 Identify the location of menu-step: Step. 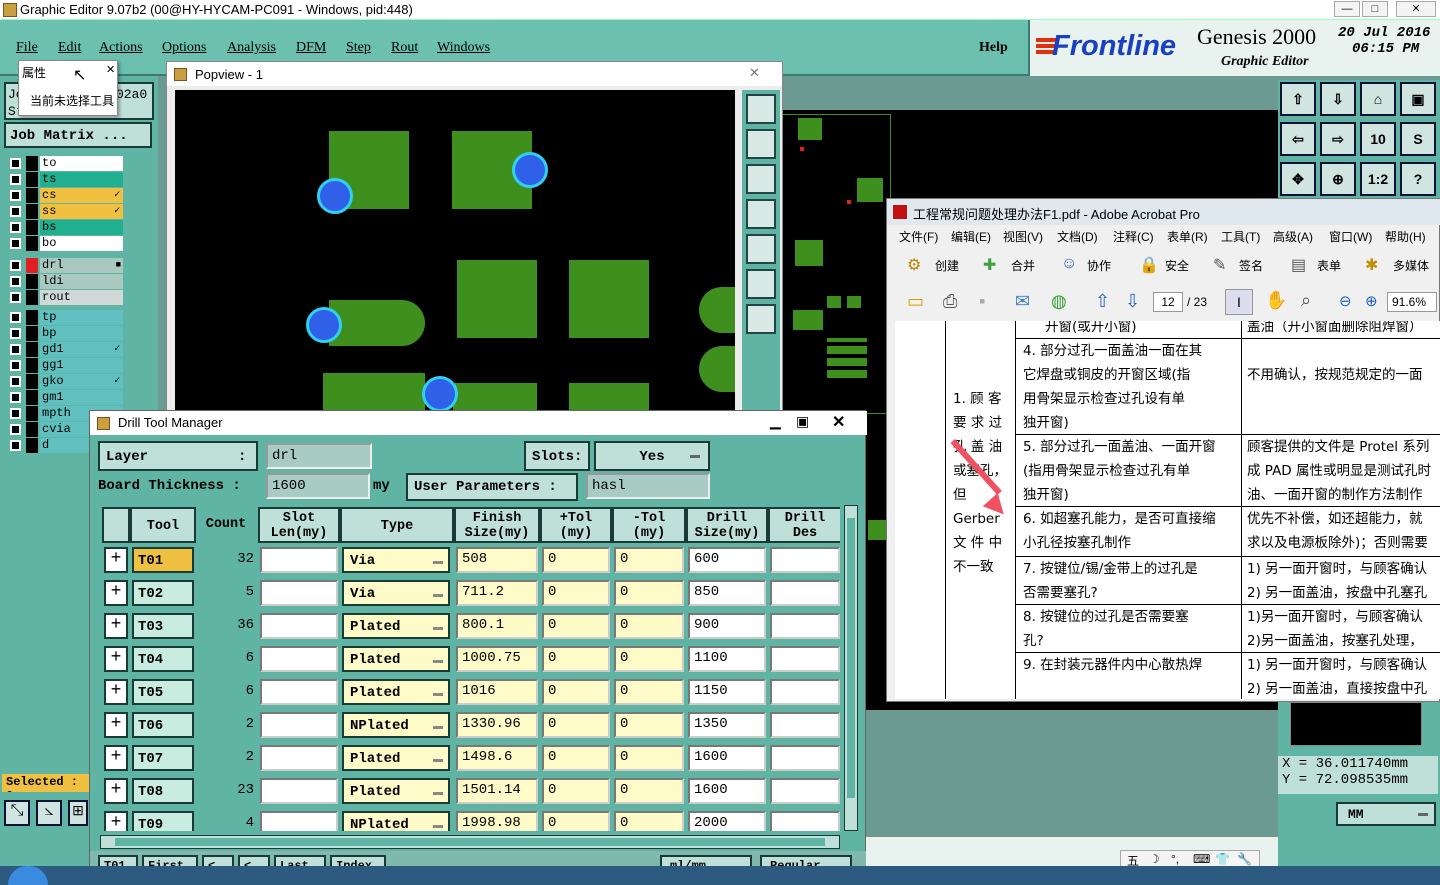
(358, 48).